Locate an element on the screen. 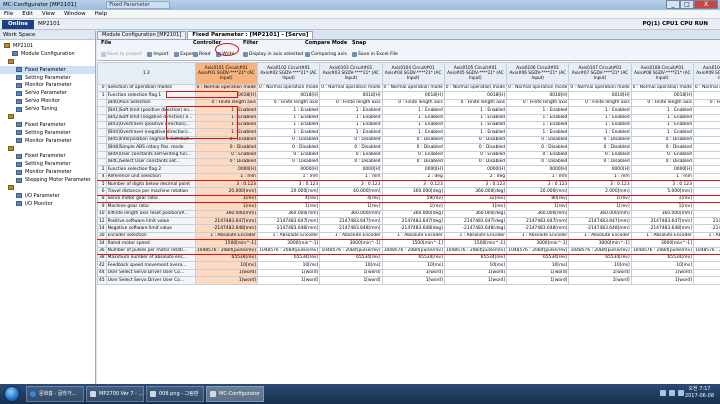 The image size is (720, 404). close-button: X is located at coordinates (706, 4).